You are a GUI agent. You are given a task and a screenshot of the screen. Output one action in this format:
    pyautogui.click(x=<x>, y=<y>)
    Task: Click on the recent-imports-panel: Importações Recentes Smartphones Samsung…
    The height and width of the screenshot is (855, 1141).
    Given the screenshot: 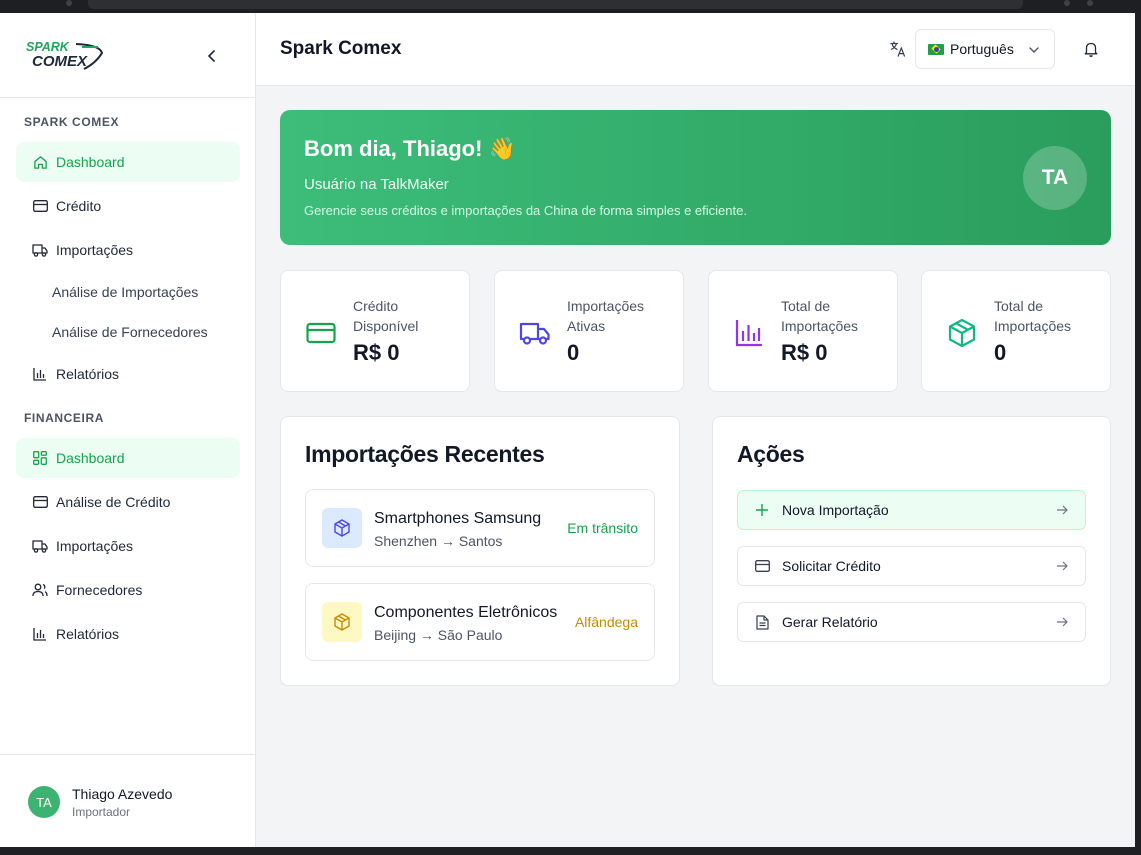 What is the action you would take?
    pyautogui.click(x=480, y=551)
    